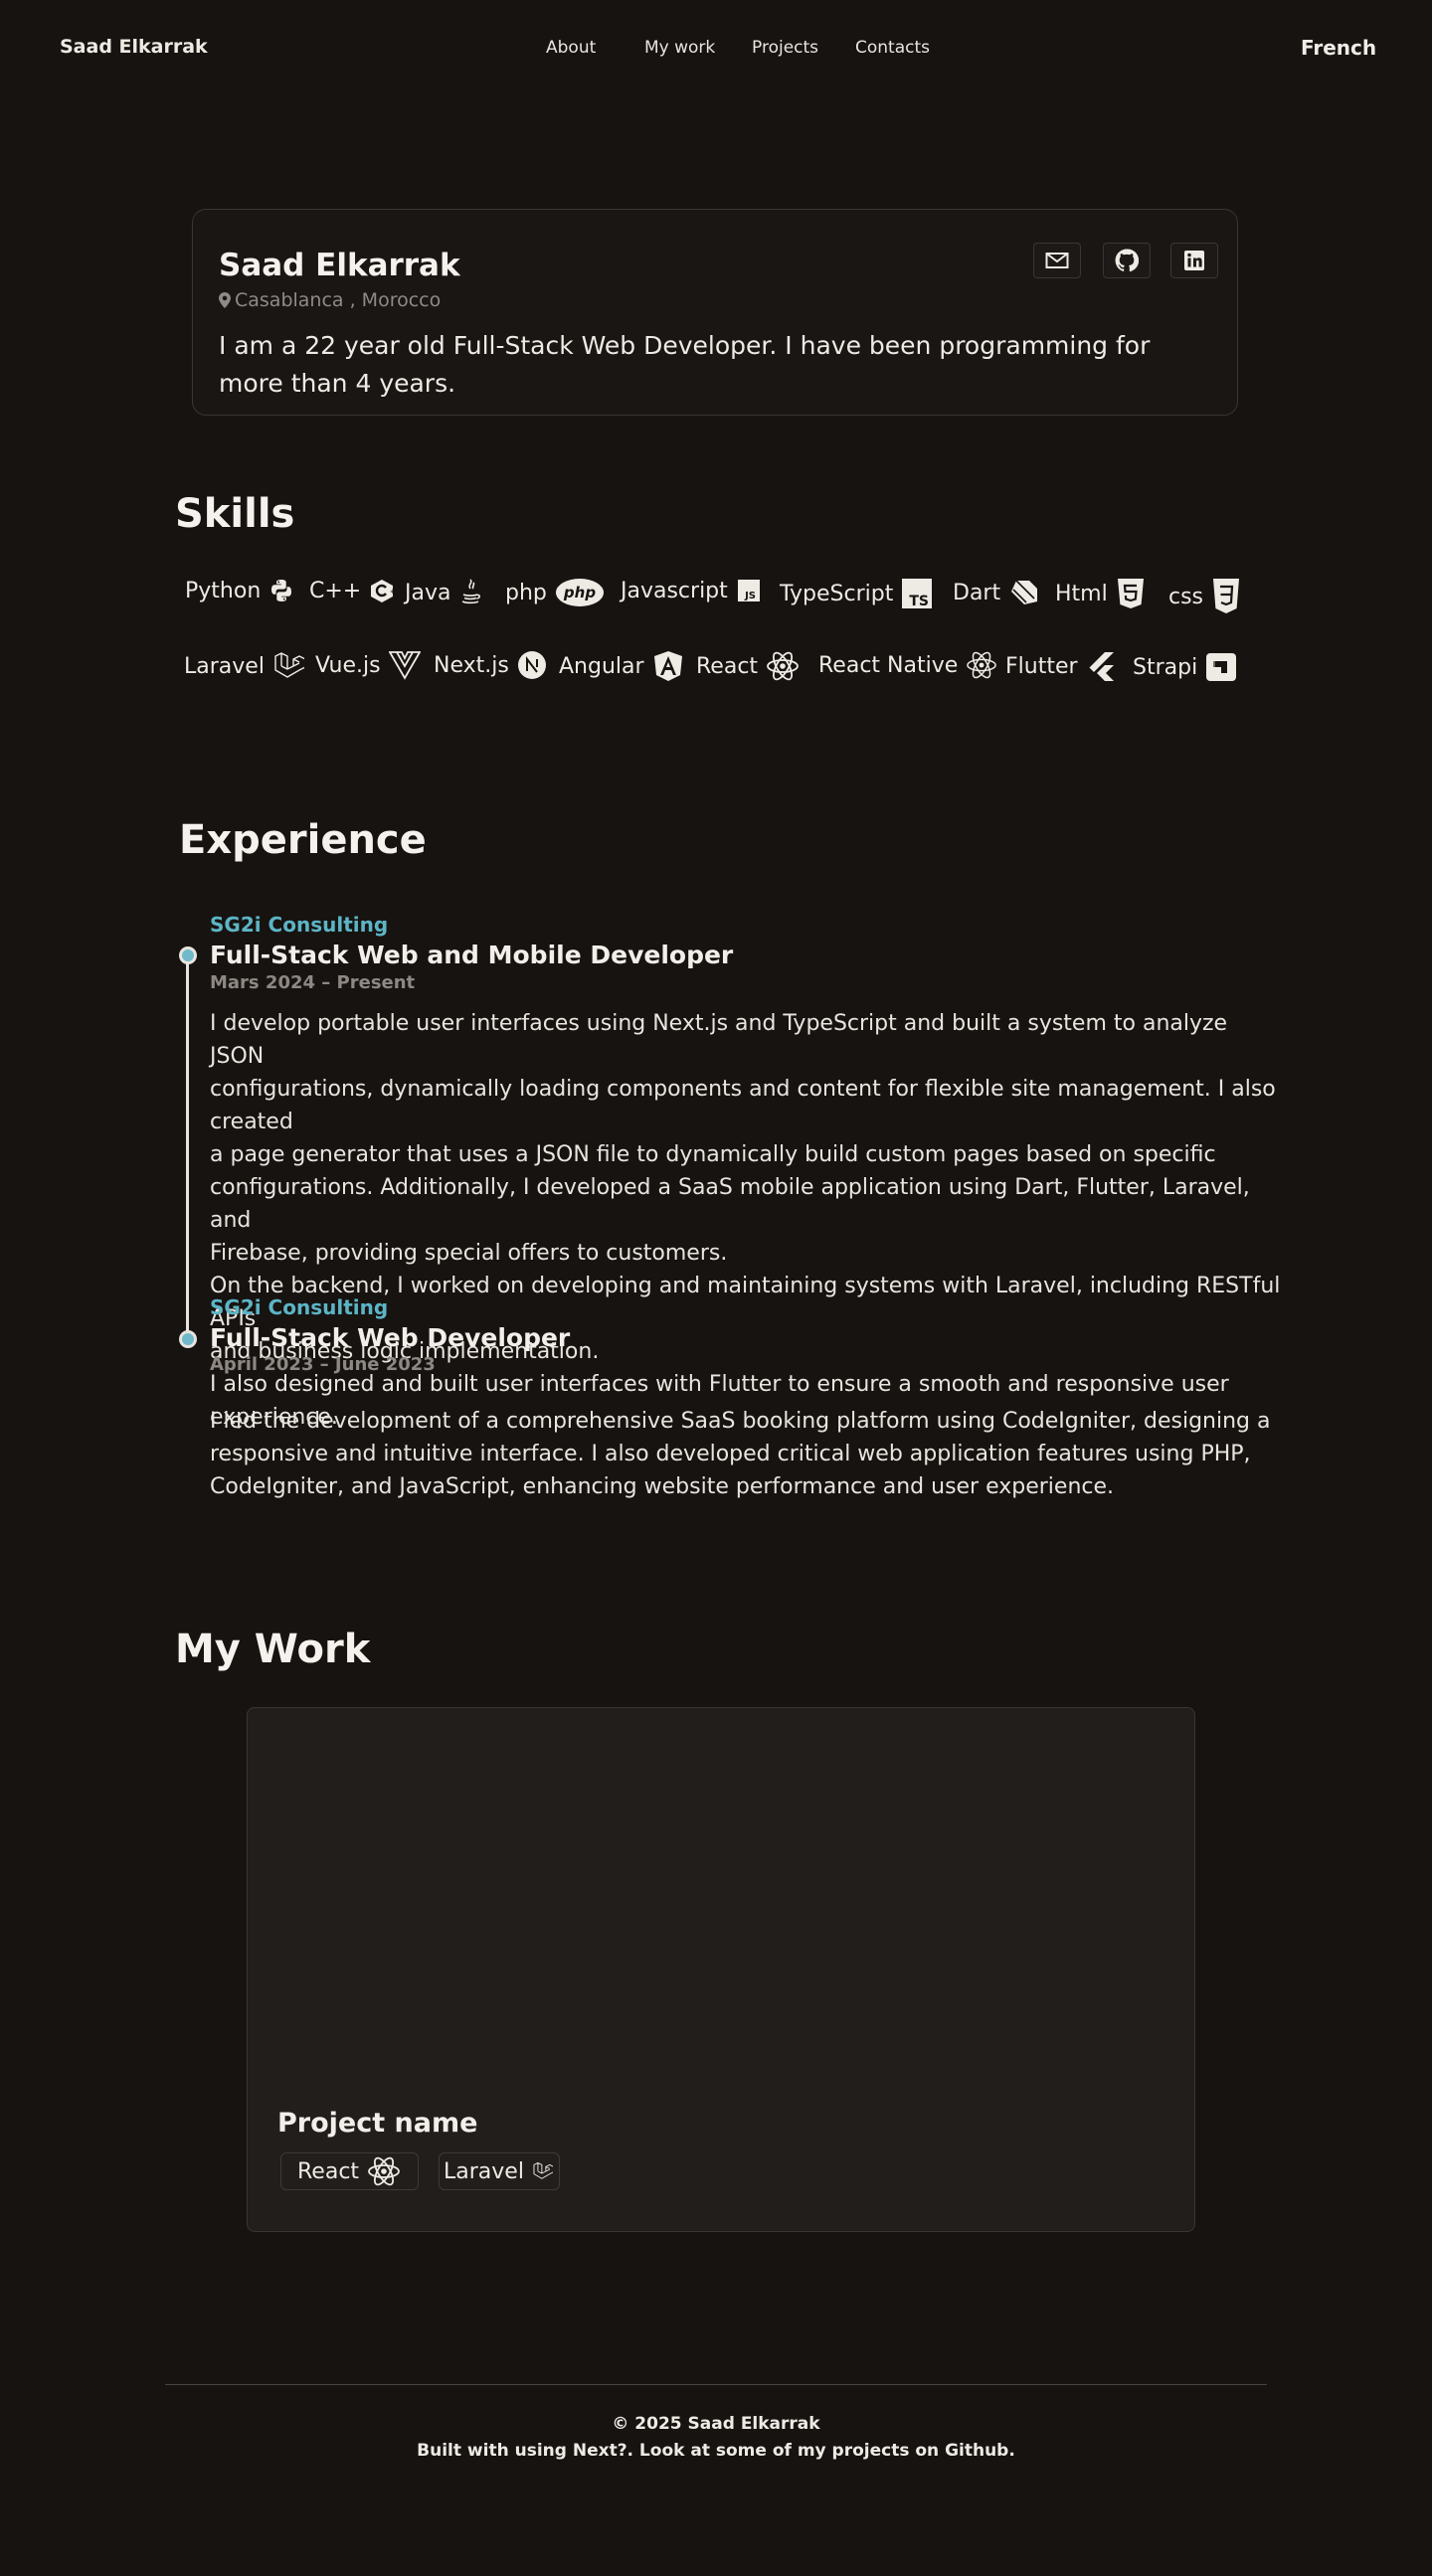 The image size is (1432, 2576). I want to click on python-icon, so click(281, 590).